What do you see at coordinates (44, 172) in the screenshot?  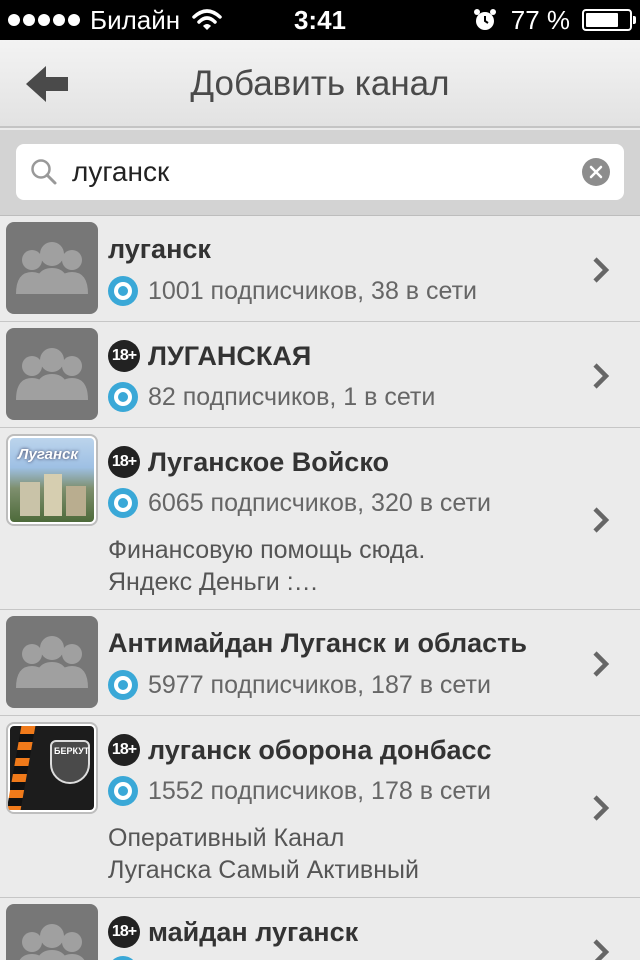 I see `search-icon` at bounding box center [44, 172].